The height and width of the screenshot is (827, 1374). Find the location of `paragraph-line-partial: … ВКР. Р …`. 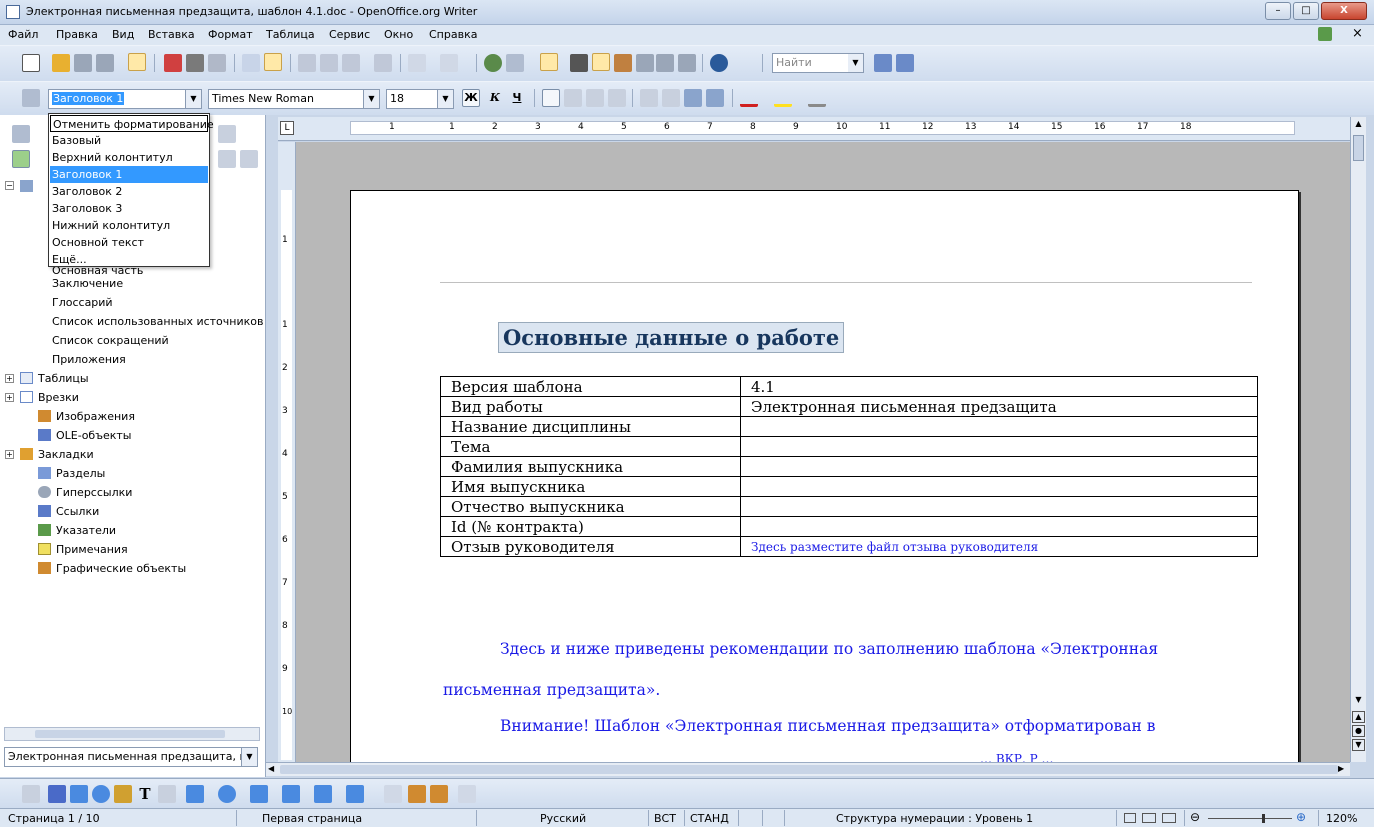

paragraph-line-partial: … ВКР. Р … is located at coordinates (1017, 757).